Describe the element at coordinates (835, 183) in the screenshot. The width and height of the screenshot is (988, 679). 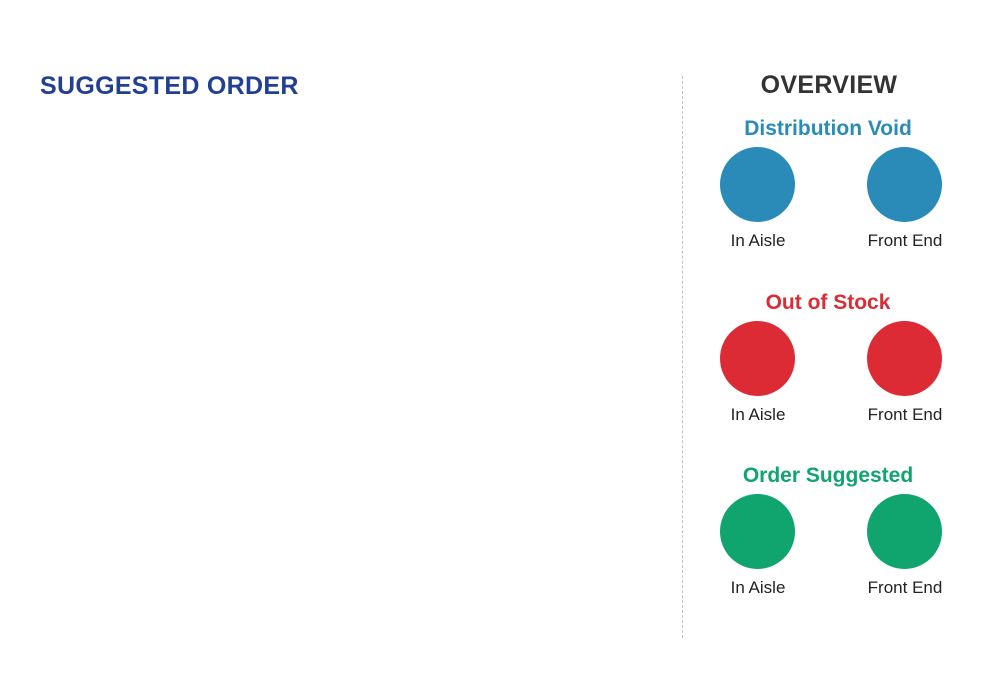
I see `overview-group-distribution-void: Distribution Void In Aisle Front End` at that location.